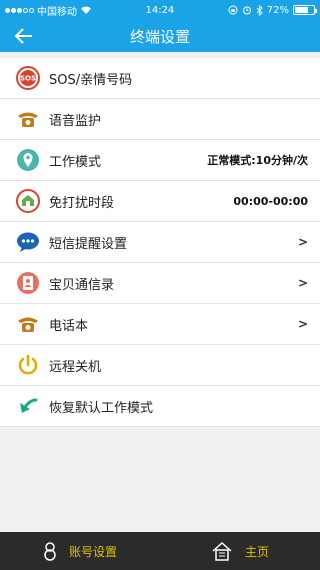  I want to click on status-bar: 中国移动 14:24 72%, so click(160, 10).